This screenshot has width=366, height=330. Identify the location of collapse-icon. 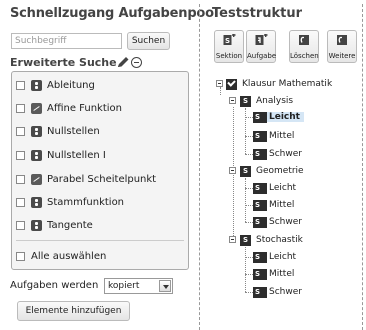
(136, 62).